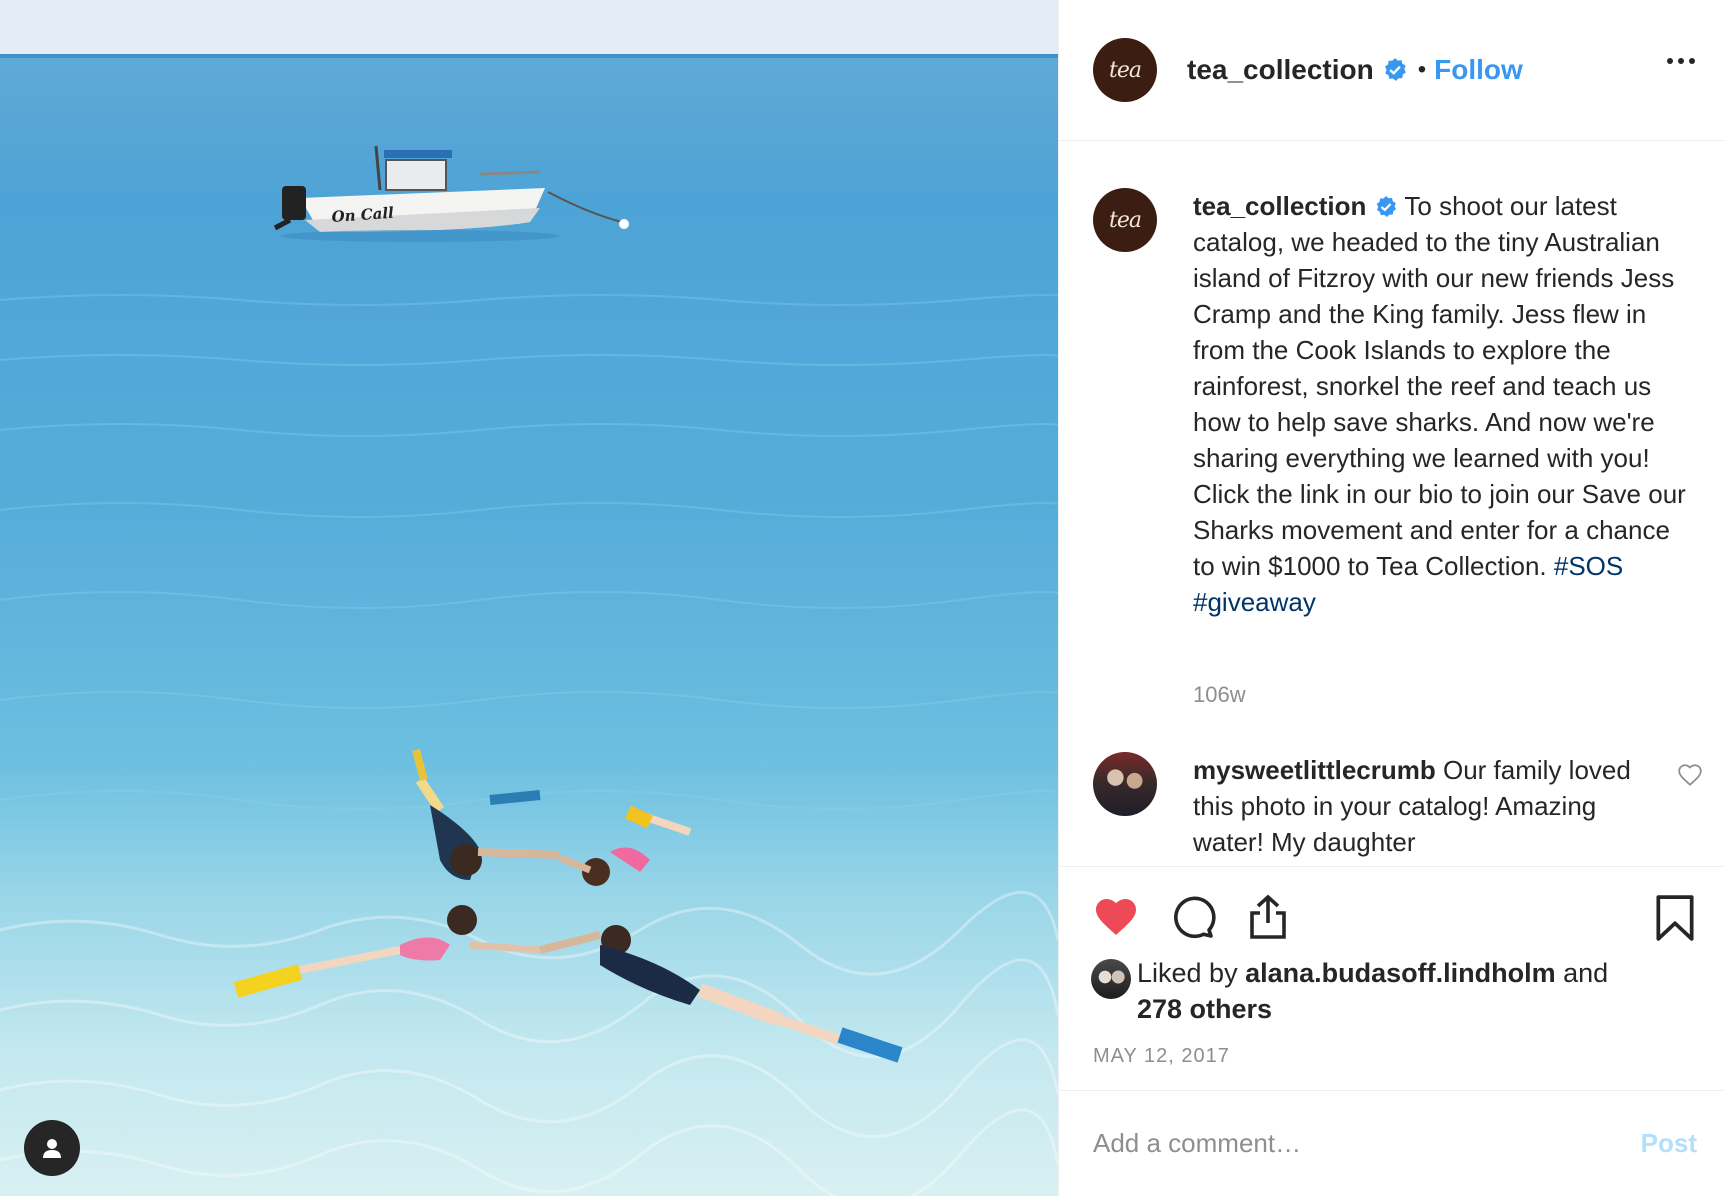 This screenshot has height=1196, width=1724. What do you see at coordinates (1681, 61) in the screenshot?
I see `more-options-icon` at bounding box center [1681, 61].